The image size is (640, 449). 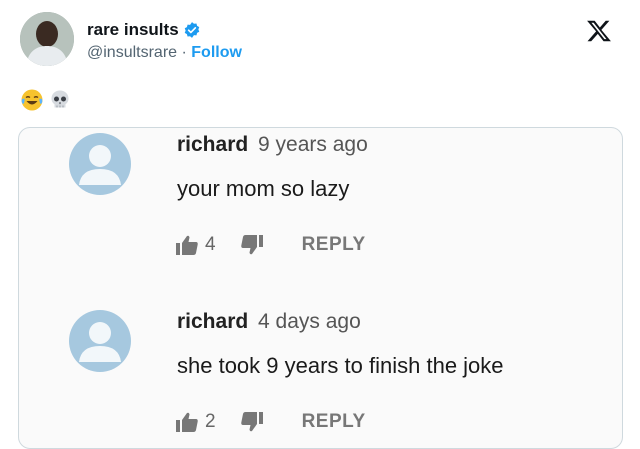 I want to click on verified-badge-icon, so click(x=191, y=30).